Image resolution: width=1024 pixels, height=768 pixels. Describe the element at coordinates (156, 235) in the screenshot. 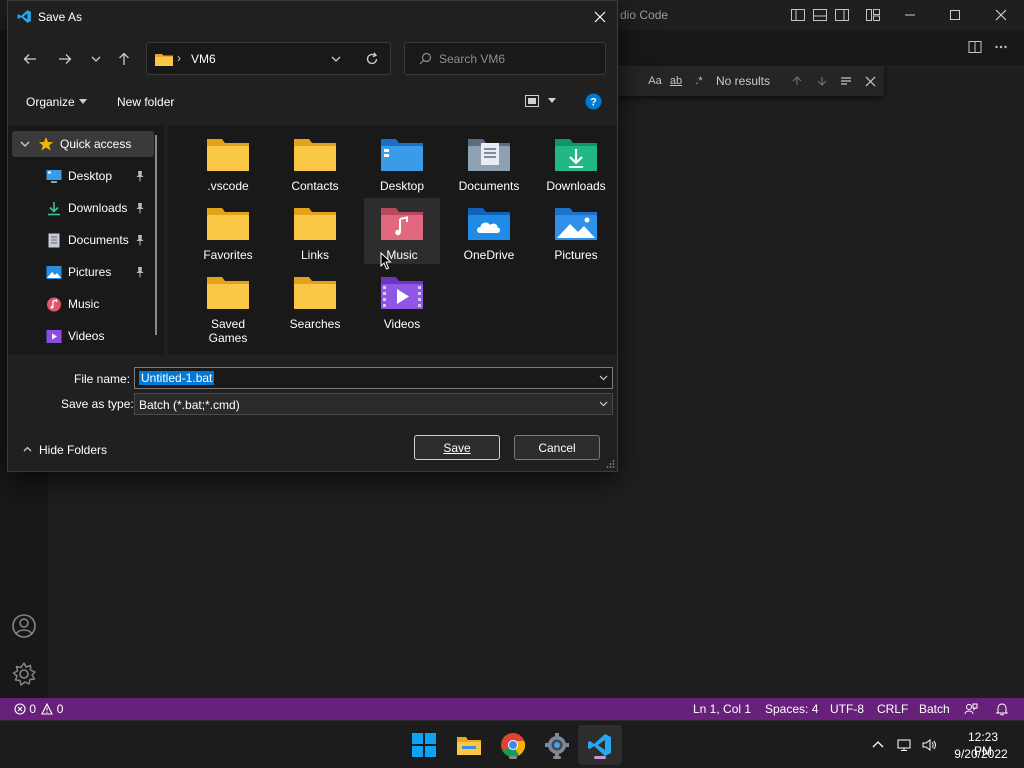

I see `nav-scrollbar` at that location.